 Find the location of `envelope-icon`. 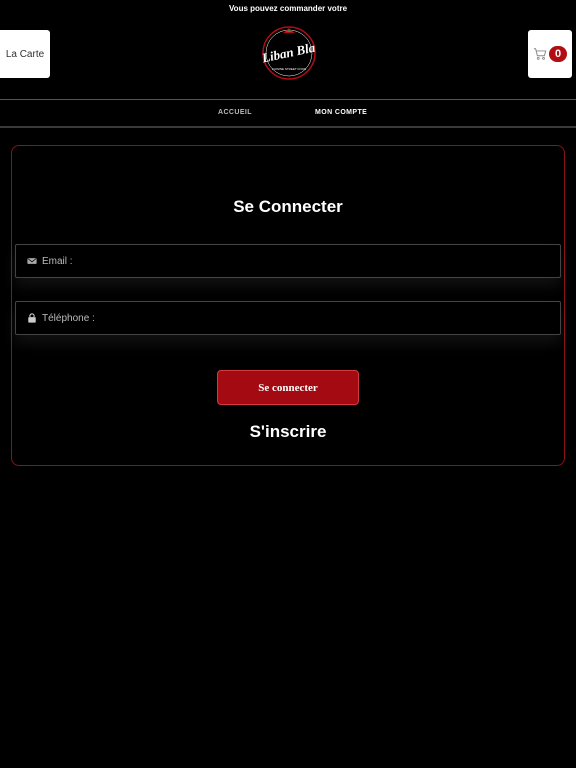

envelope-icon is located at coordinates (32, 261).